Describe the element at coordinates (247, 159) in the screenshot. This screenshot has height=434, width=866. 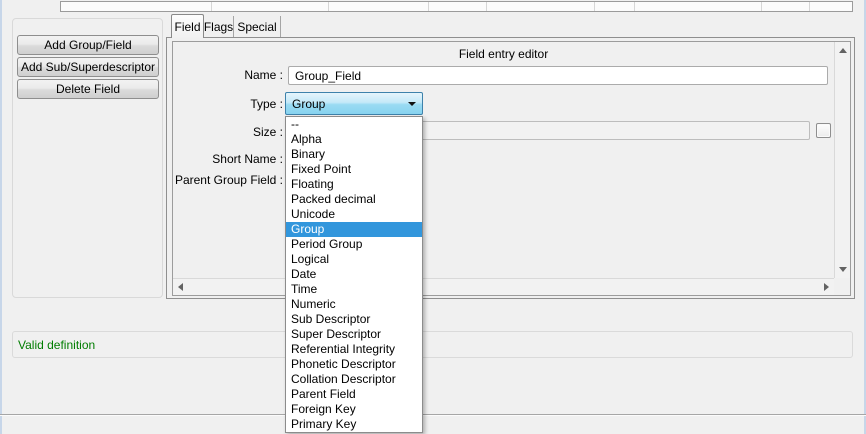
I see `short-name-label: Short Name :` at that location.